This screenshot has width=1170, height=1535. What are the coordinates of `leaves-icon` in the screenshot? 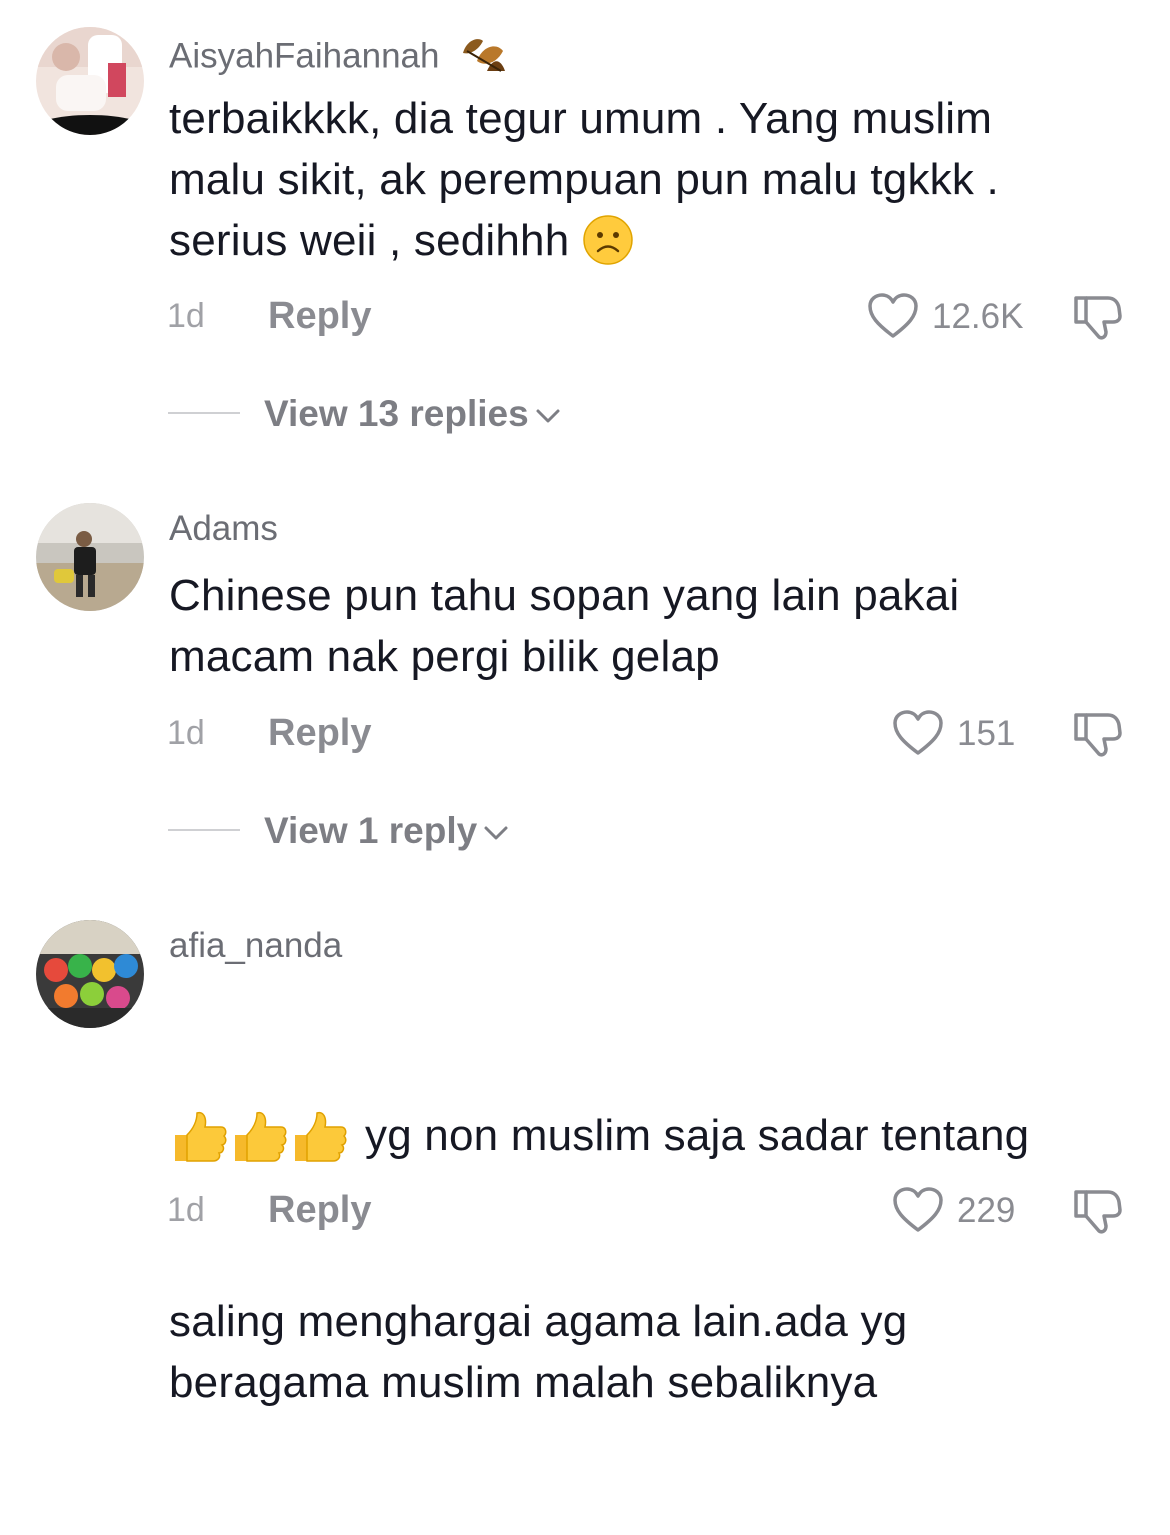 It's located at (482, 58).